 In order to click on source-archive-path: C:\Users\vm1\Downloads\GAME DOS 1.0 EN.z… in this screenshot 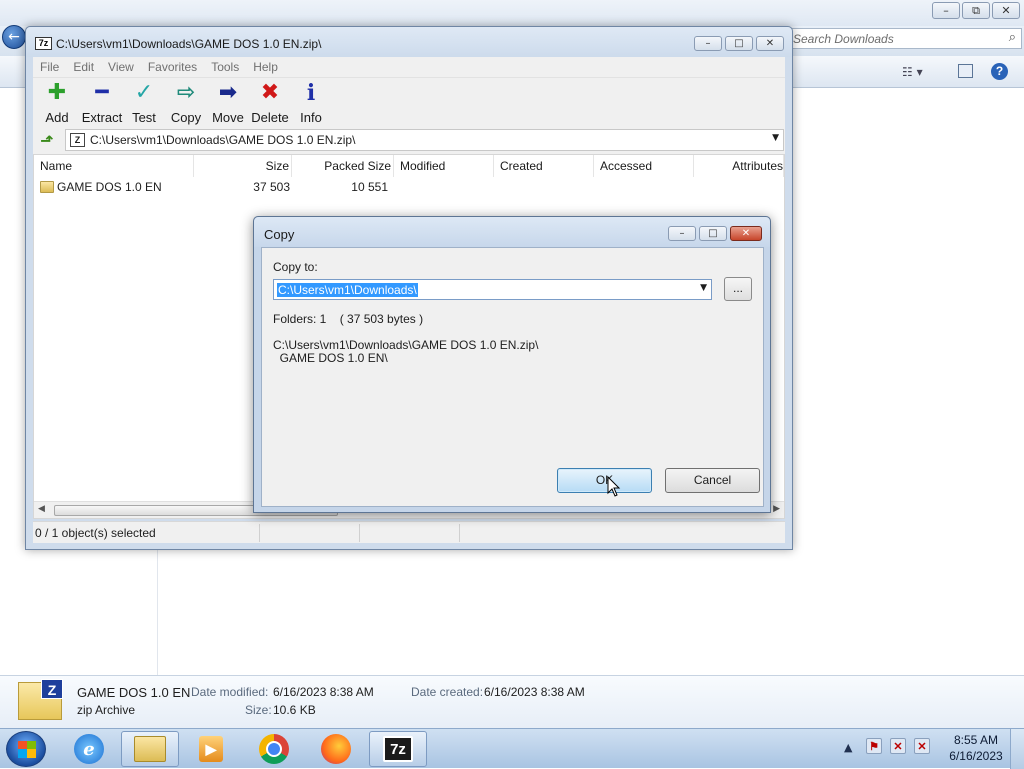, I will do `click(406, 345)`.